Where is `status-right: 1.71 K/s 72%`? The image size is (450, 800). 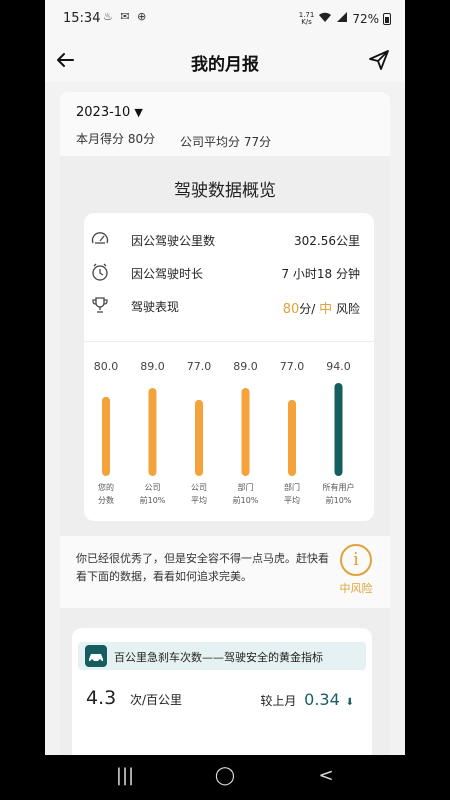 status-right: 1.71 K/s 72% is located at coordinates (345, 18).